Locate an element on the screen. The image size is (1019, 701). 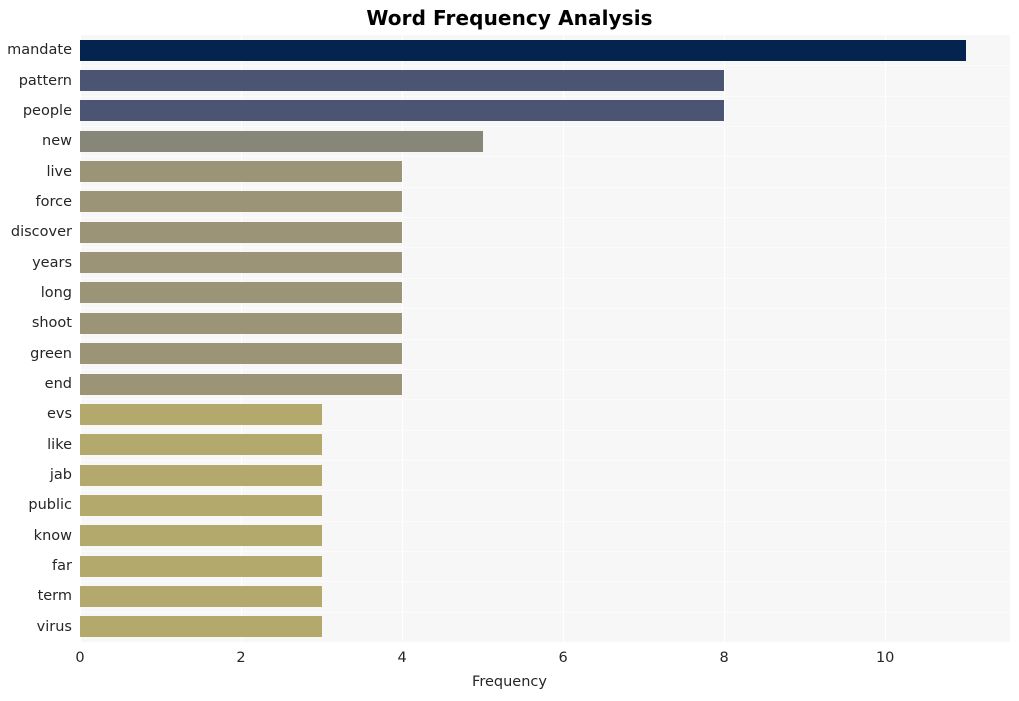
x-tick-label: 8 is located at coordinates (724, 658).